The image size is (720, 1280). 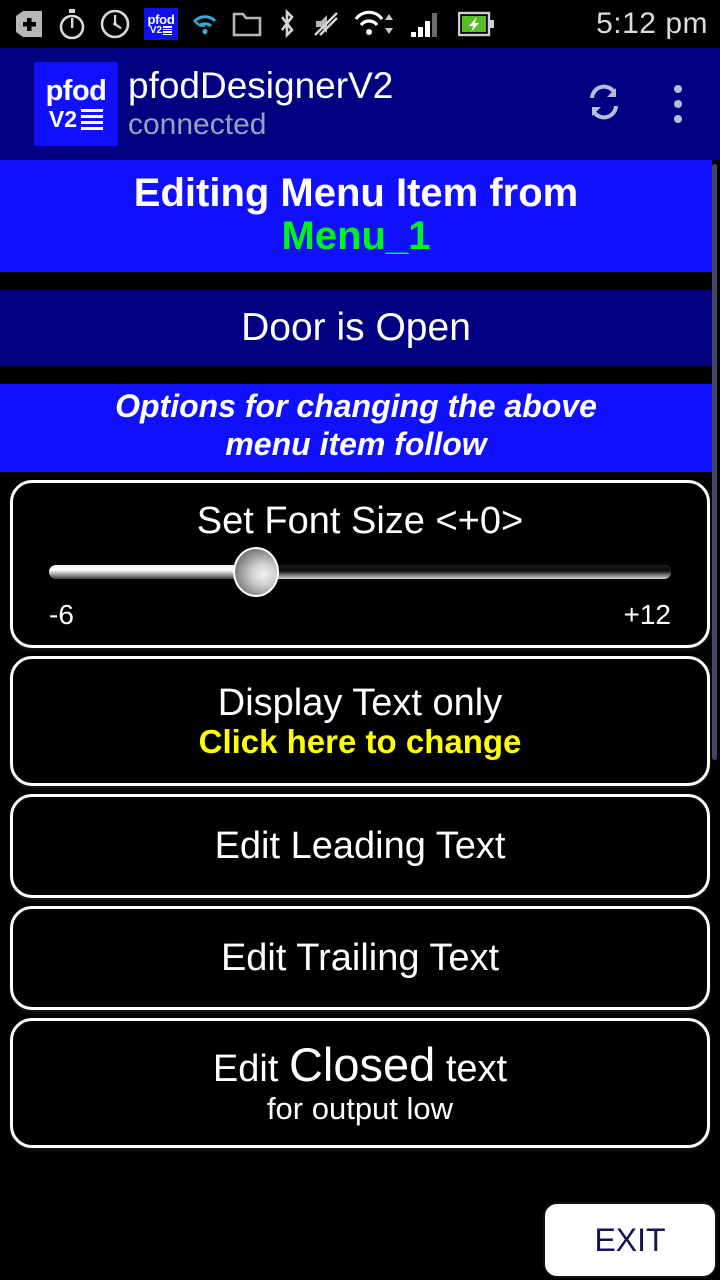 I want to click on slider-thumb, so click(x=256, y=571).